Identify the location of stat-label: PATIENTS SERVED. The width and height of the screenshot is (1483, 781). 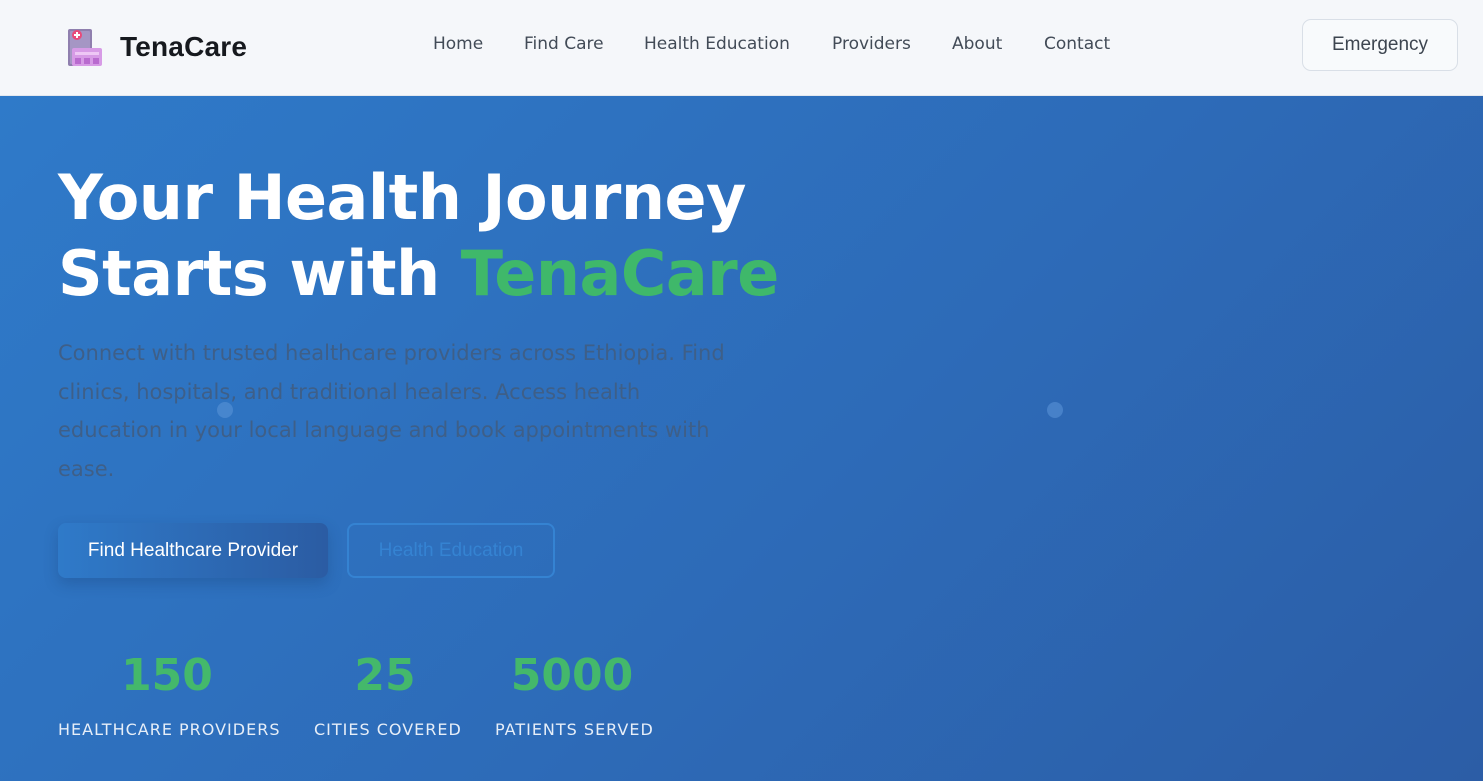
(574, 729).